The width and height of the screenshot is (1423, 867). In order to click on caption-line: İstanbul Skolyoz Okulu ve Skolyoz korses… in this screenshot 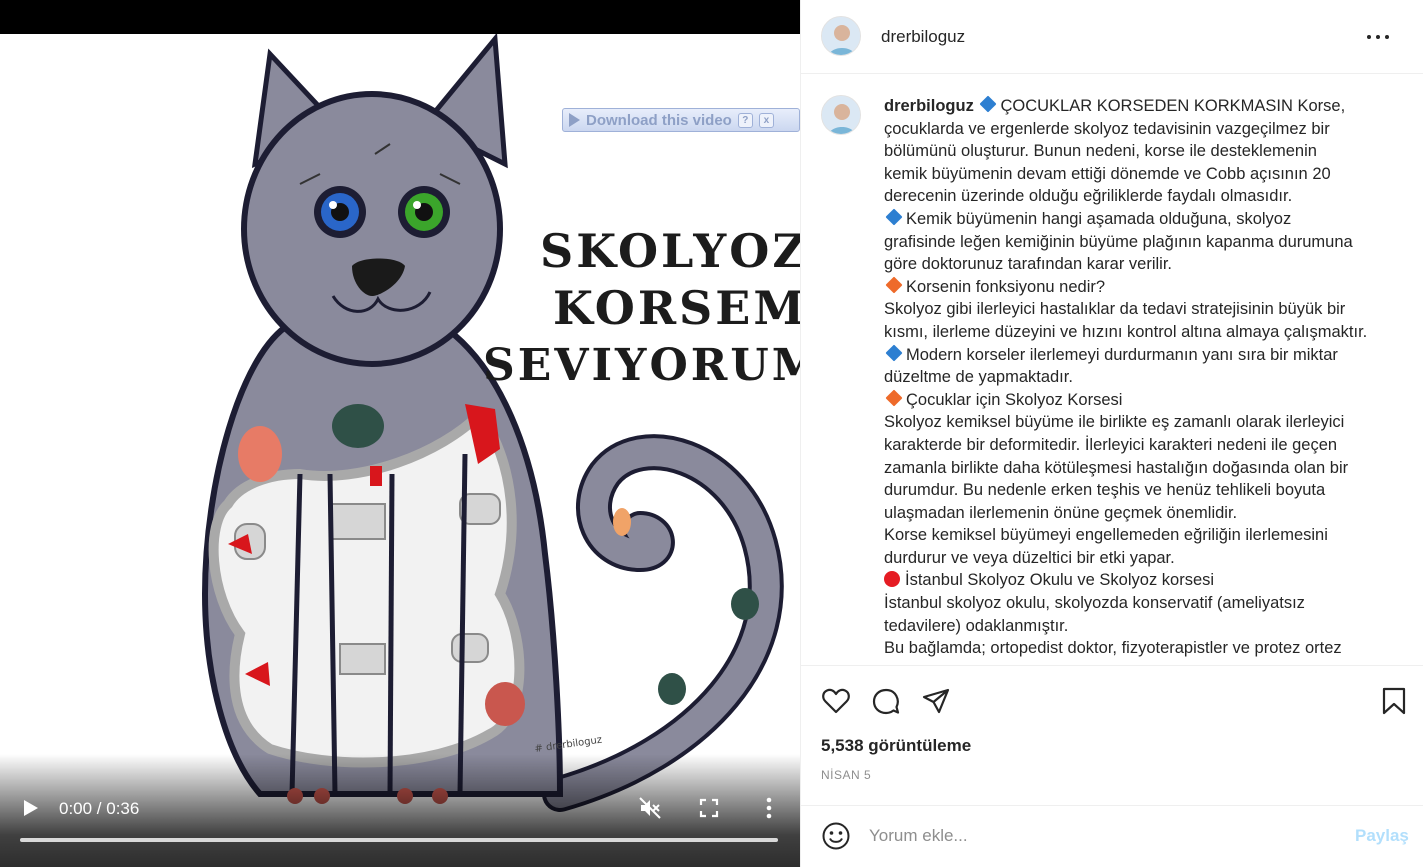, I will do `click(1144, 580)`.